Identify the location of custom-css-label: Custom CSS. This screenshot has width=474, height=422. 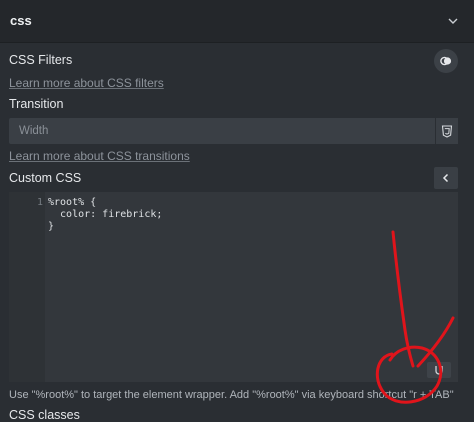
(45, 178).